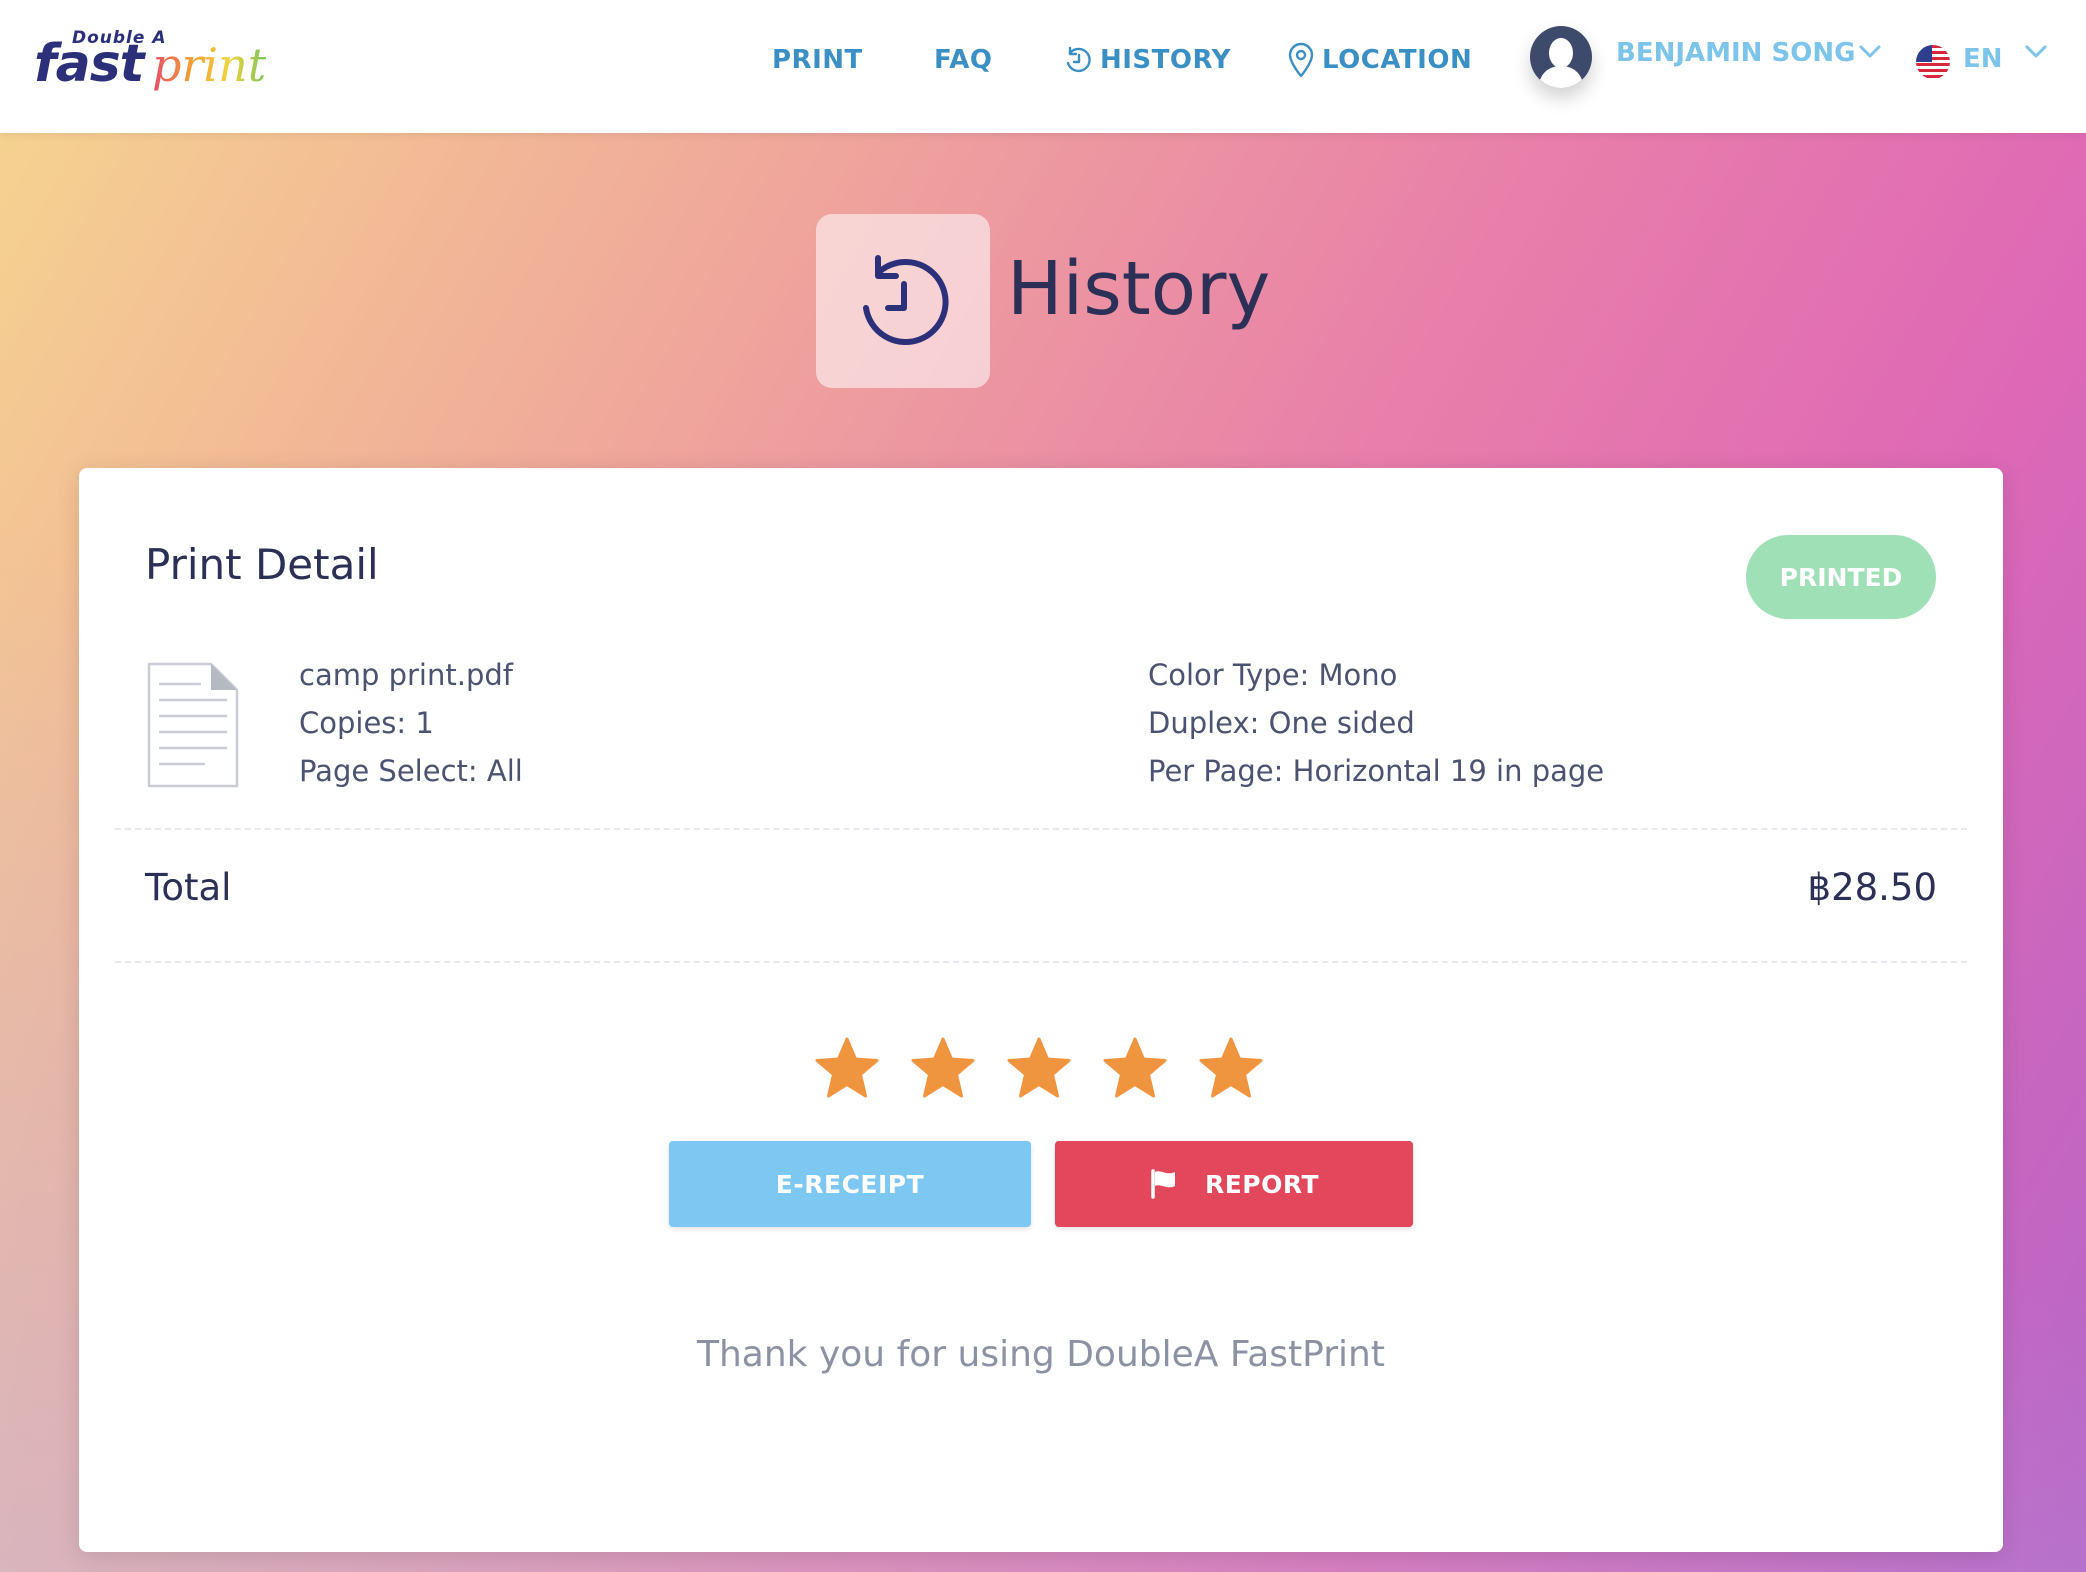 This screenshot has height=1572, width=2086. What do you see at coordinates (411, 771) in the screenshot?
I see `page-select: Page Select: All` at bounding box center [411, 771].